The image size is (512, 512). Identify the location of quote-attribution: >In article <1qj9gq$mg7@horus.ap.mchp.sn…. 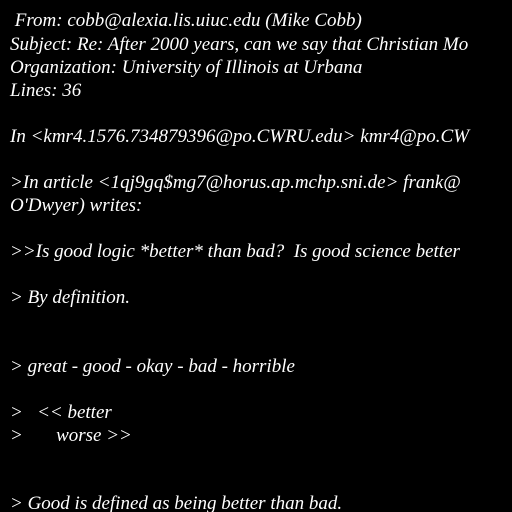
(235, 182).